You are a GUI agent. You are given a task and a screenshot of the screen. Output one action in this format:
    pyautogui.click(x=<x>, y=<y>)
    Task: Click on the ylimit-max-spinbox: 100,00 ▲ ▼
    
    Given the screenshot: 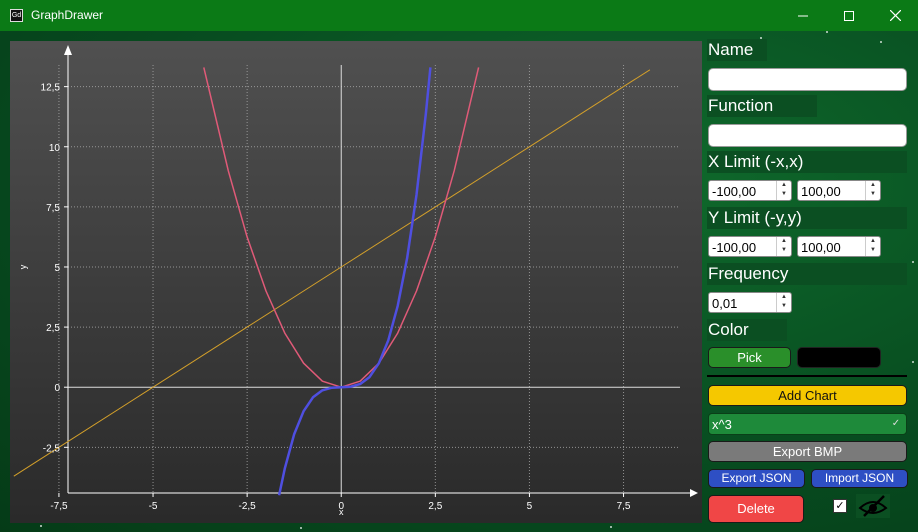 What is the action you would take?
    pyautogui.click(x=839, y=246)
    